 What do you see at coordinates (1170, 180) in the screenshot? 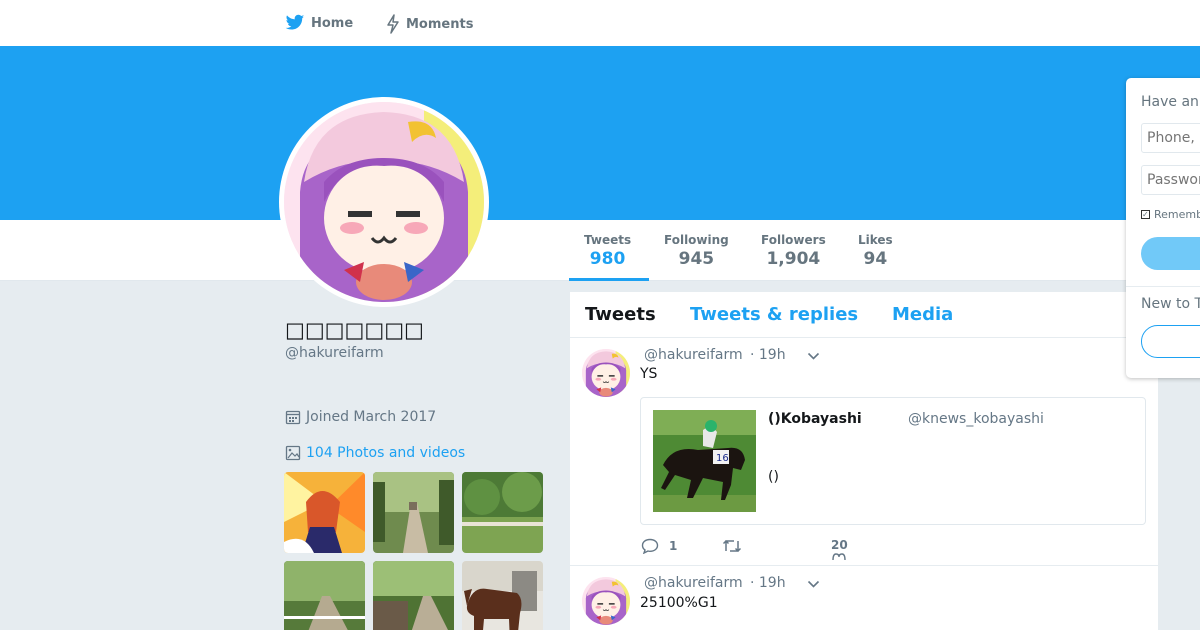
I see `password-input` at bounding box center [1170, 180].